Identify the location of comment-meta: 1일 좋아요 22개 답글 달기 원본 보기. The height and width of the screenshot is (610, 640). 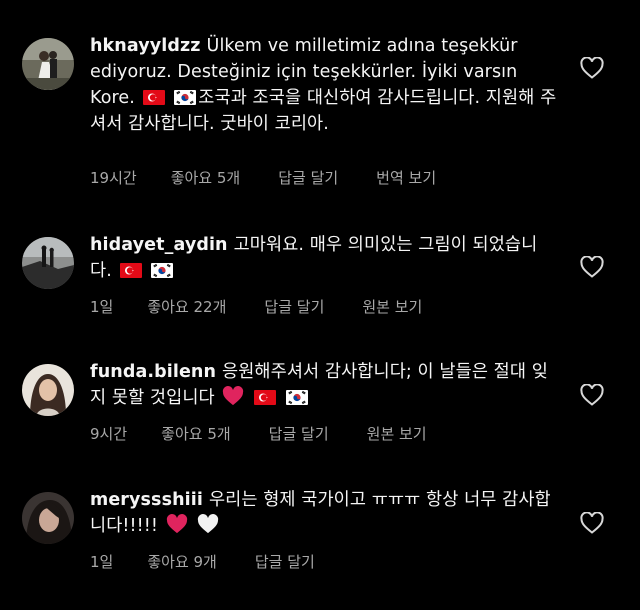
(275, 306).